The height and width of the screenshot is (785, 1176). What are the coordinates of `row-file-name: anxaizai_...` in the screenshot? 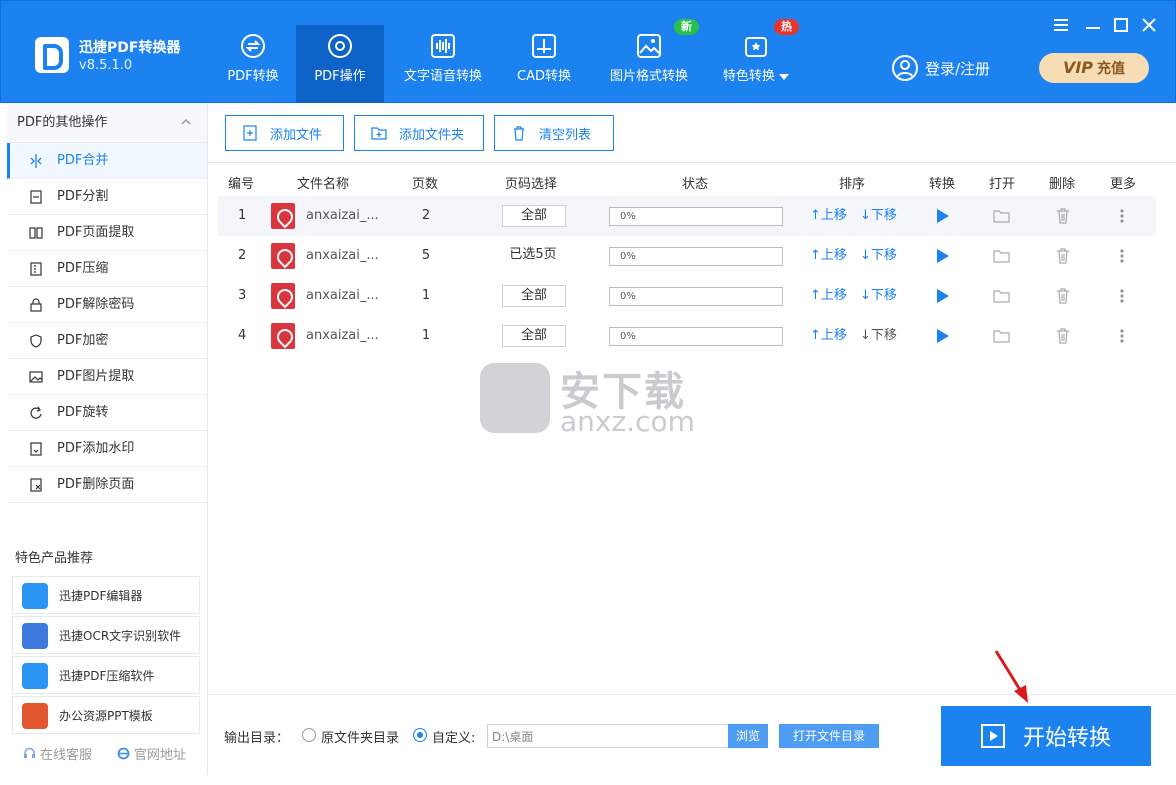 It's located at (342, 295).